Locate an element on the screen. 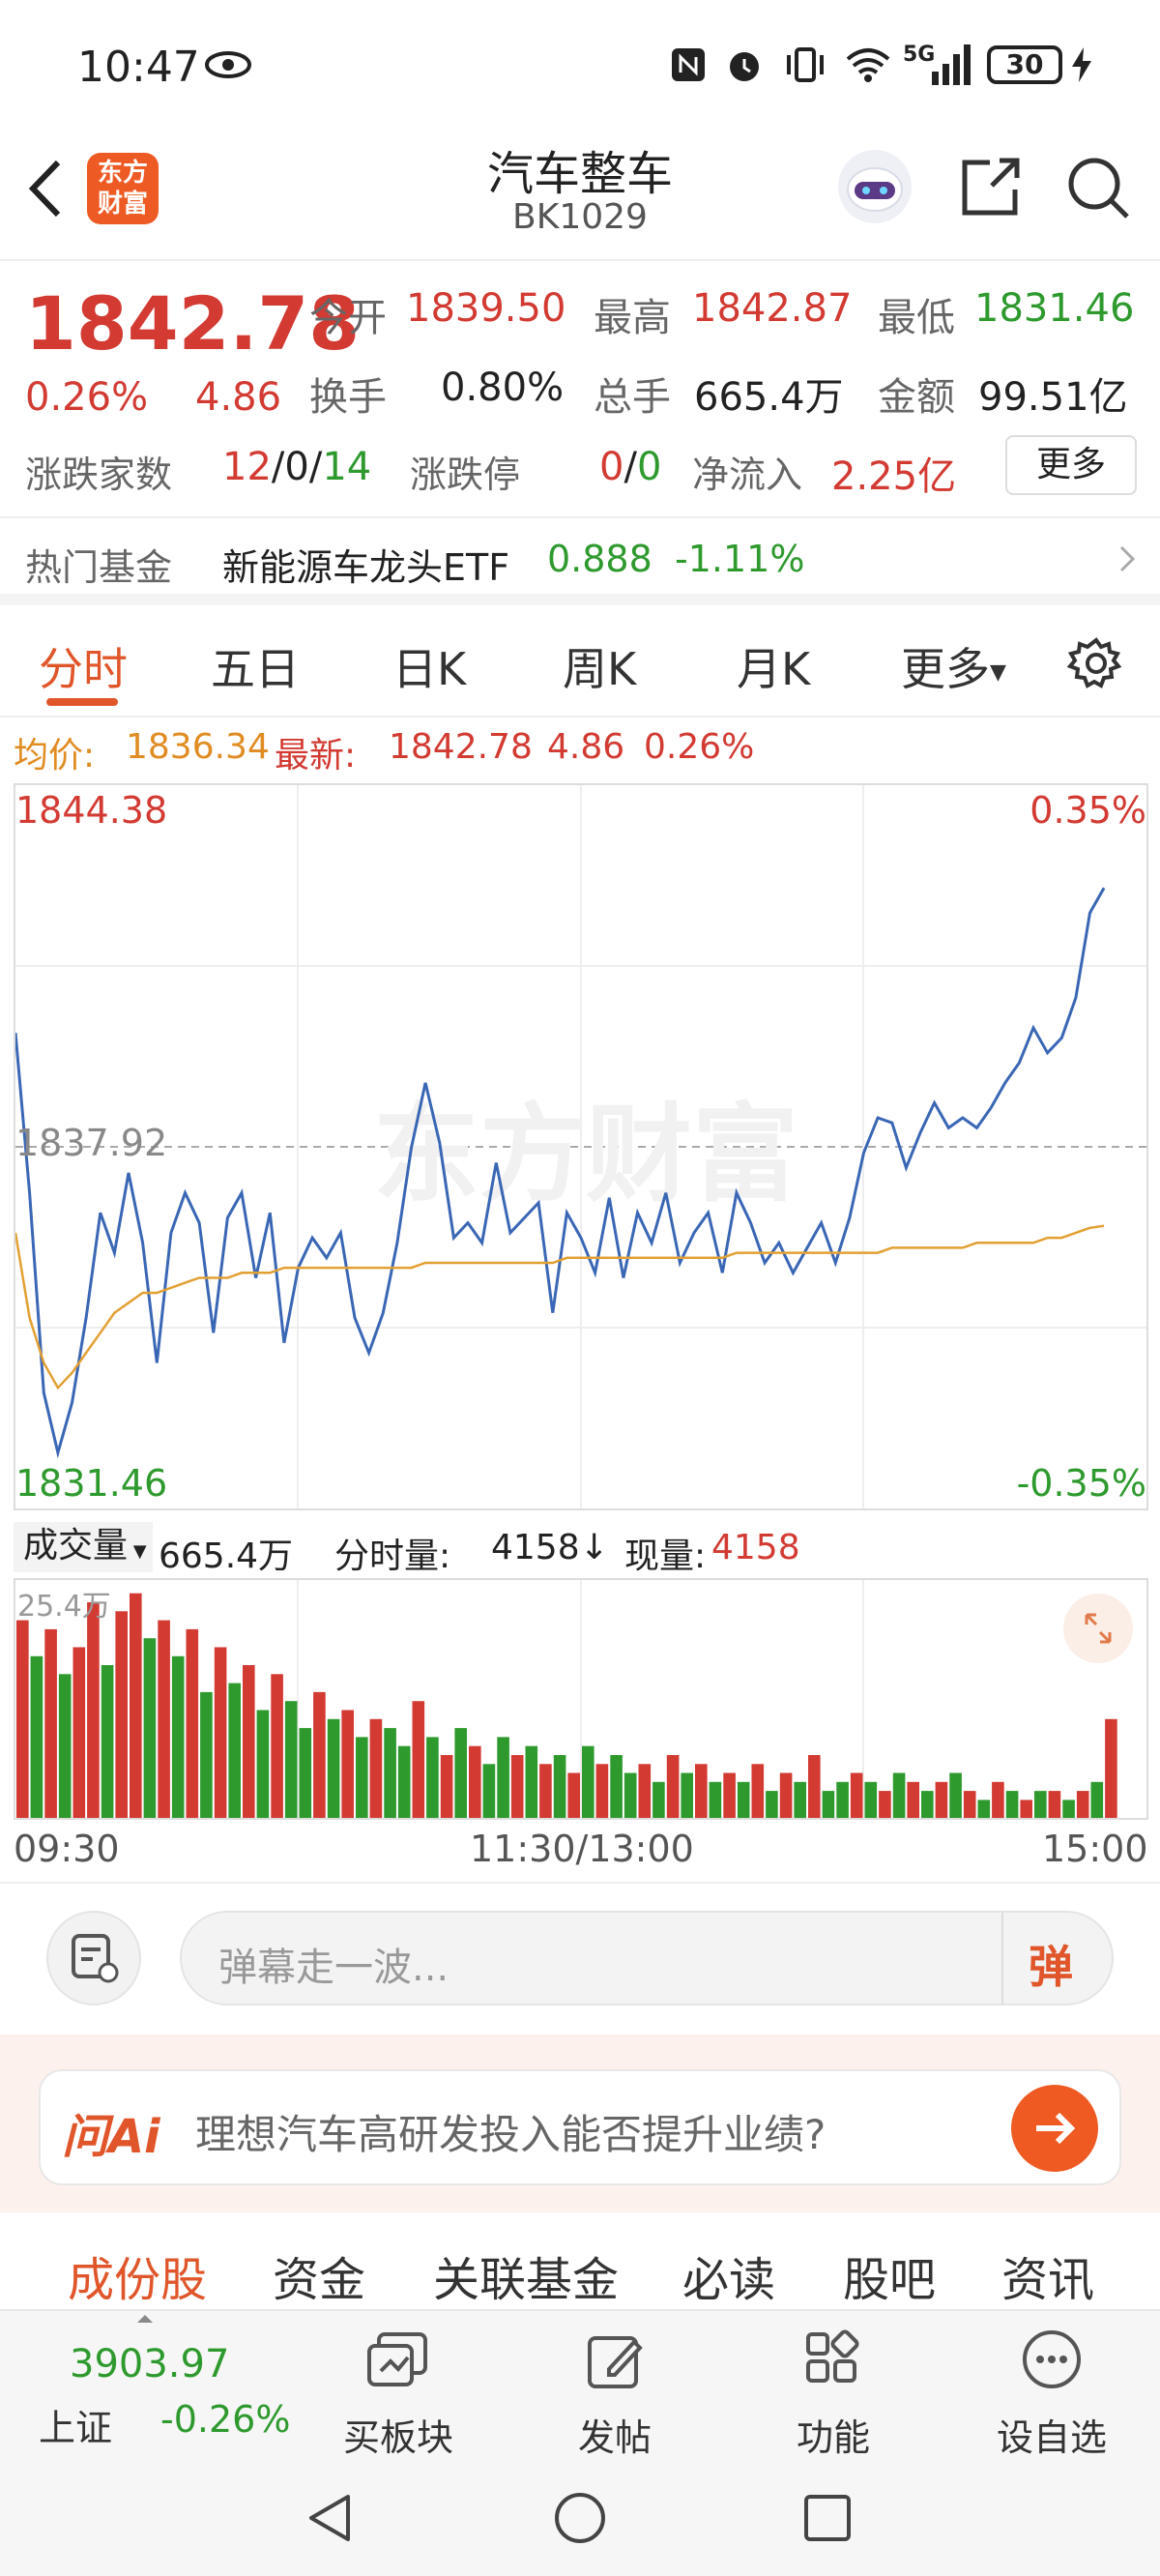 The height and width of the screenshot is (2576, 1160). avg-price-row: 均价: 1836.34 最新: 1842.78 4.86 0.26% is located at coordinates (580, 747).